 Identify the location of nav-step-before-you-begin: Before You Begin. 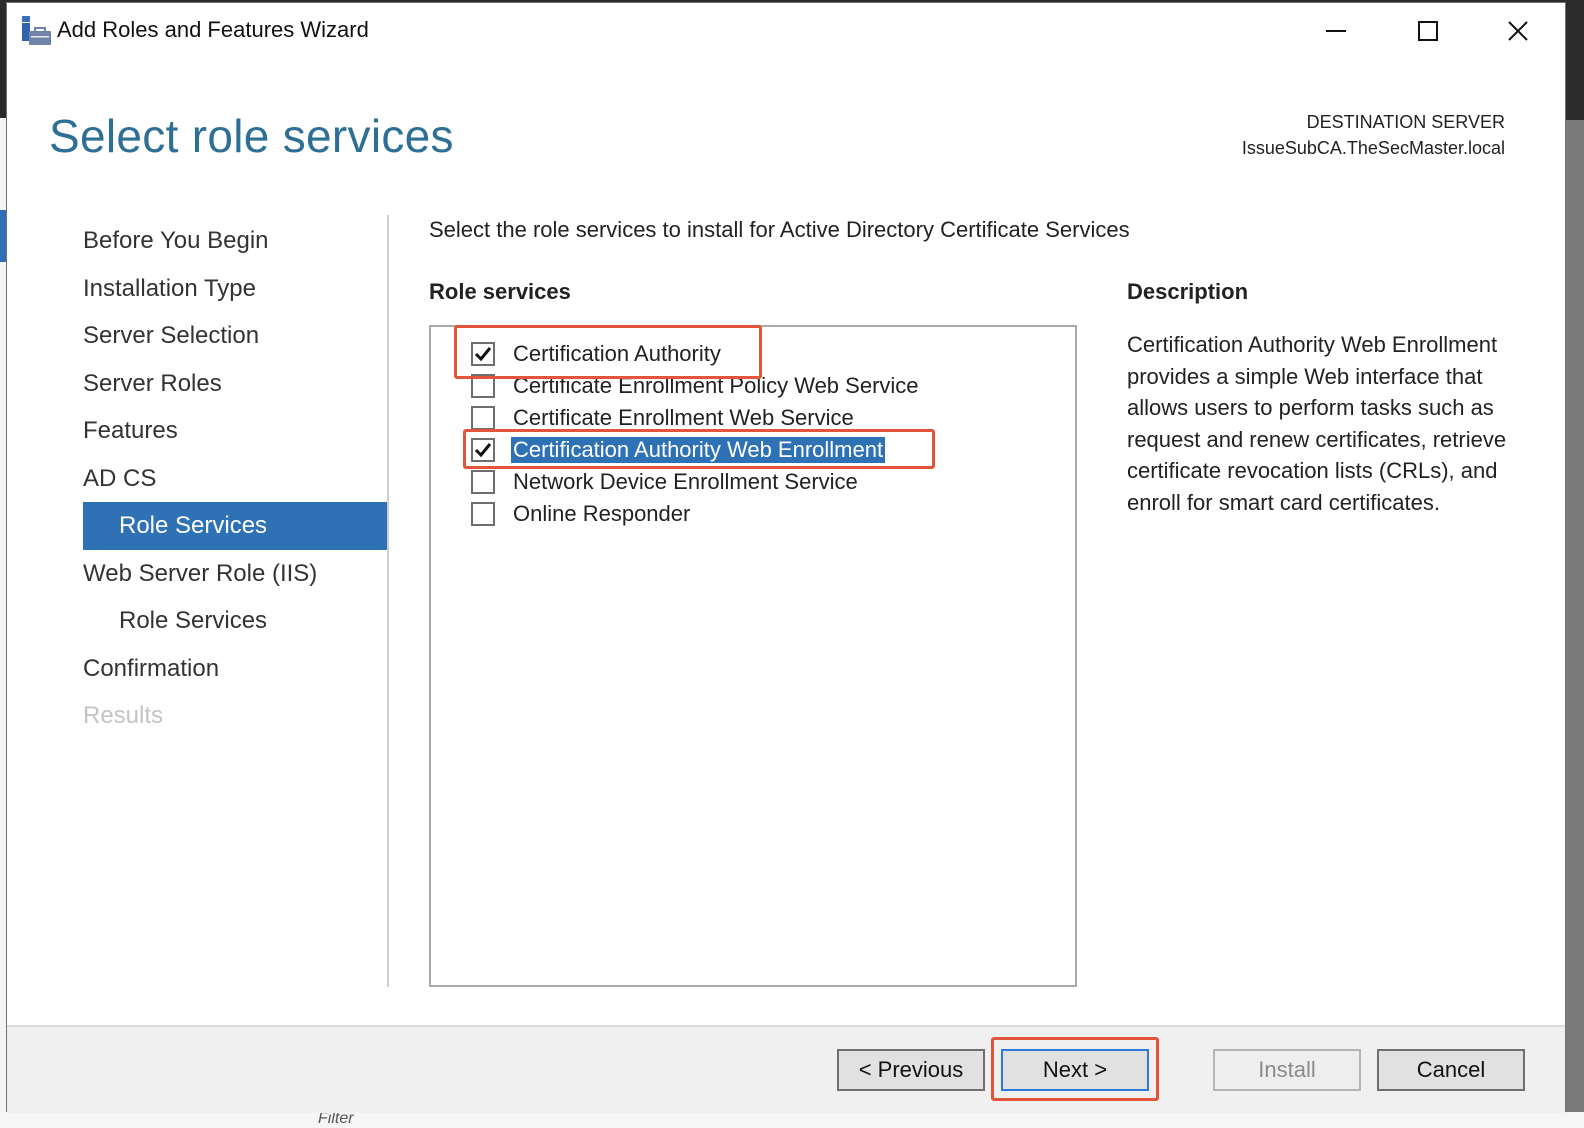
(235, 241).